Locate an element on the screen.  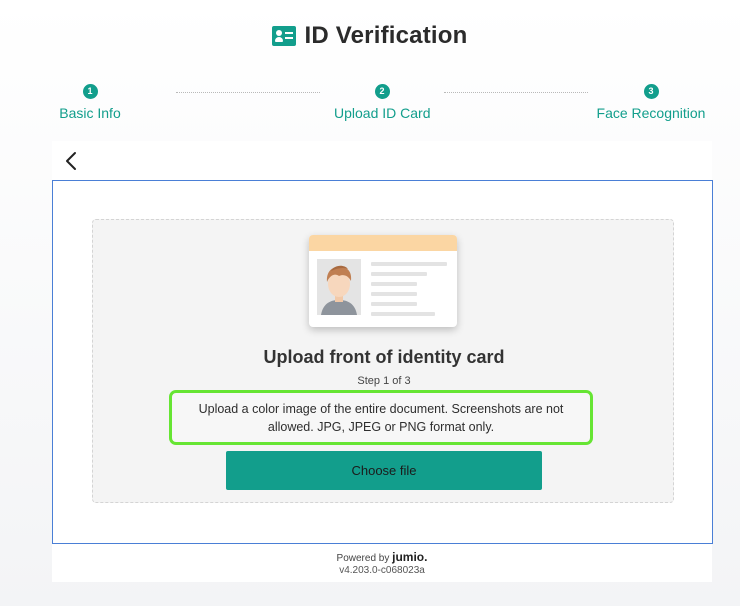
id-card-illustration is located at coordinates (383, 281).